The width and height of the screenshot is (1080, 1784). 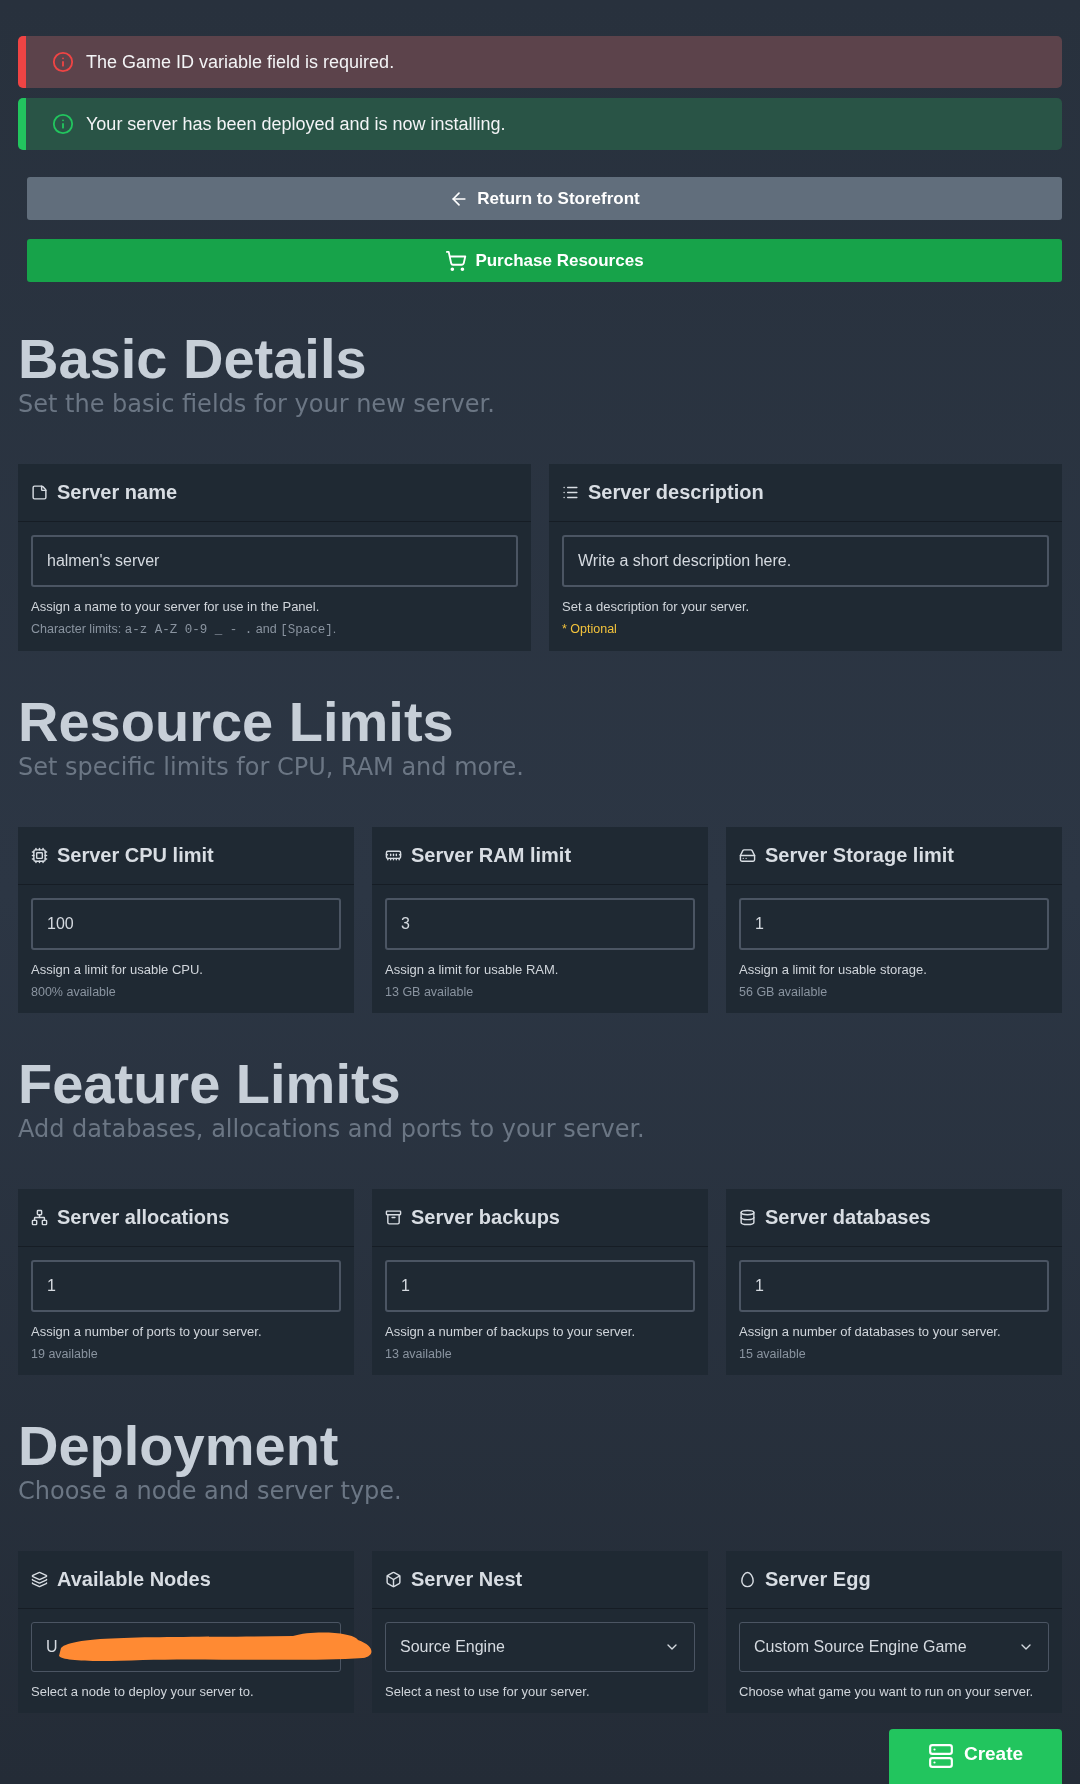 I want to click on select-field: U, so click(x=186, y=1647).